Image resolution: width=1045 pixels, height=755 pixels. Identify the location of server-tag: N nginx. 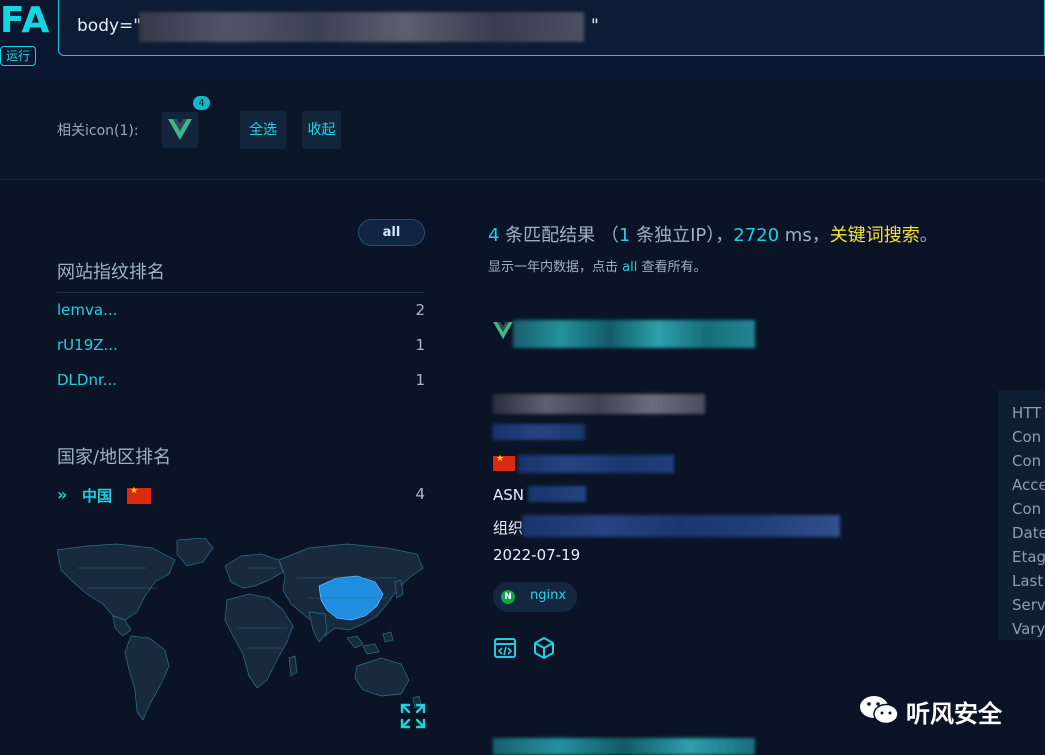
(535, 597).